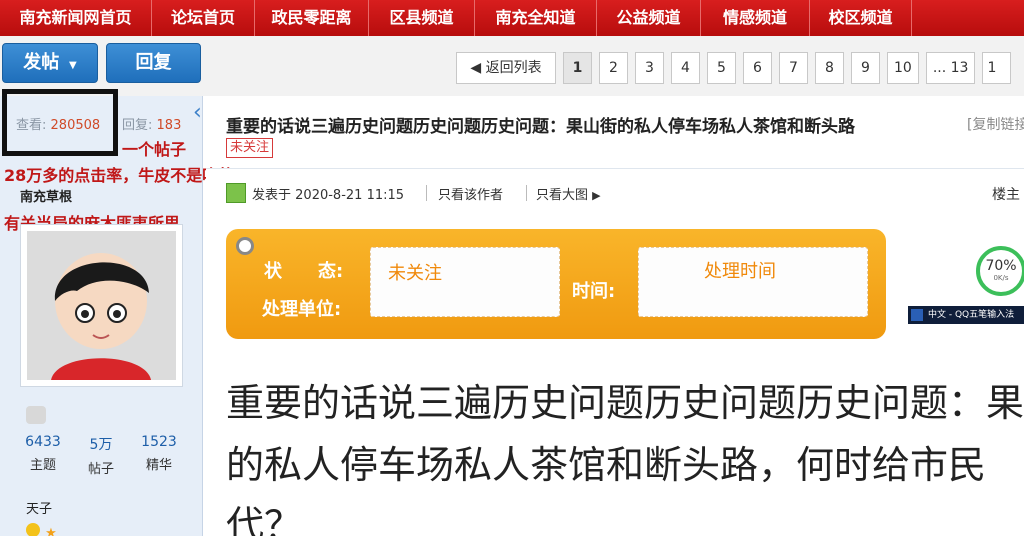 This screenshot has height=536, width=1024. Describe the element at coordinates (245, 246) in the screenshot. I see `gear-icon` at that location.